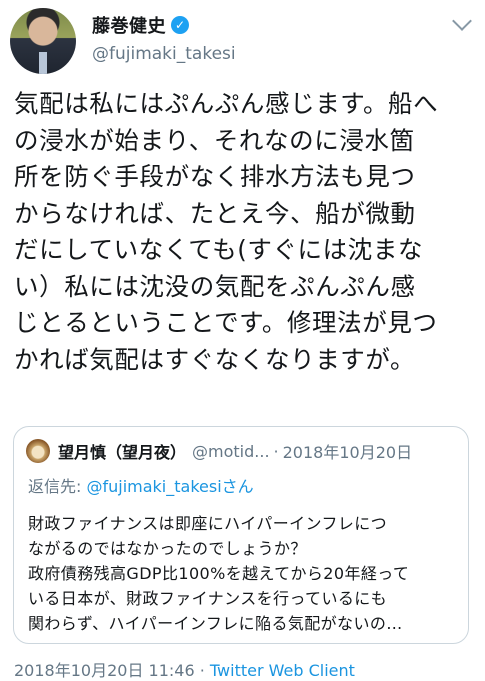 The width and height of the screenshot is (485, 681). What do you see at coordinates (219, 573) in the screenshot?
I see `quoted-line: 政府債務残高GDP比100%を越えてから20年経って` at bounding box center [219, 573].